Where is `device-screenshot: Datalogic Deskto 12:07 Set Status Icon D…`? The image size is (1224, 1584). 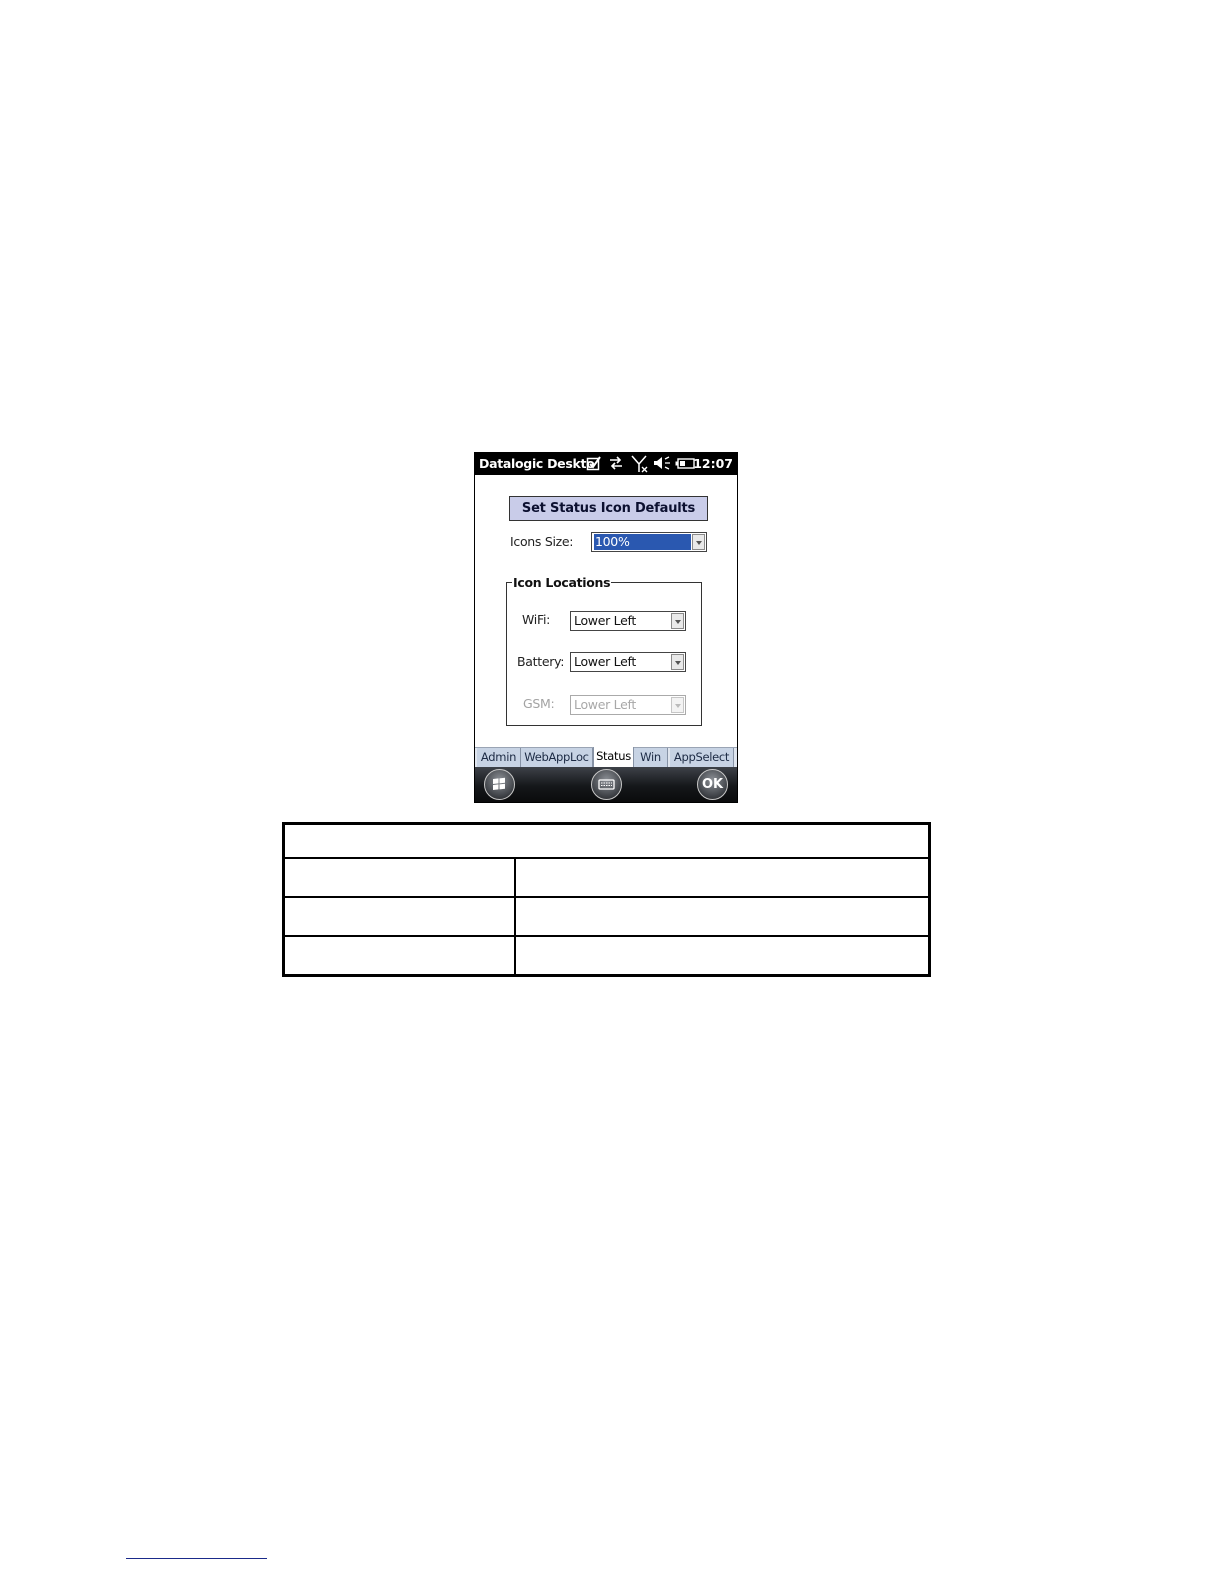
device-screenshot: Datalogic Deskto 12:07 Set Status Icon D… is located at coordinates (606, 627).